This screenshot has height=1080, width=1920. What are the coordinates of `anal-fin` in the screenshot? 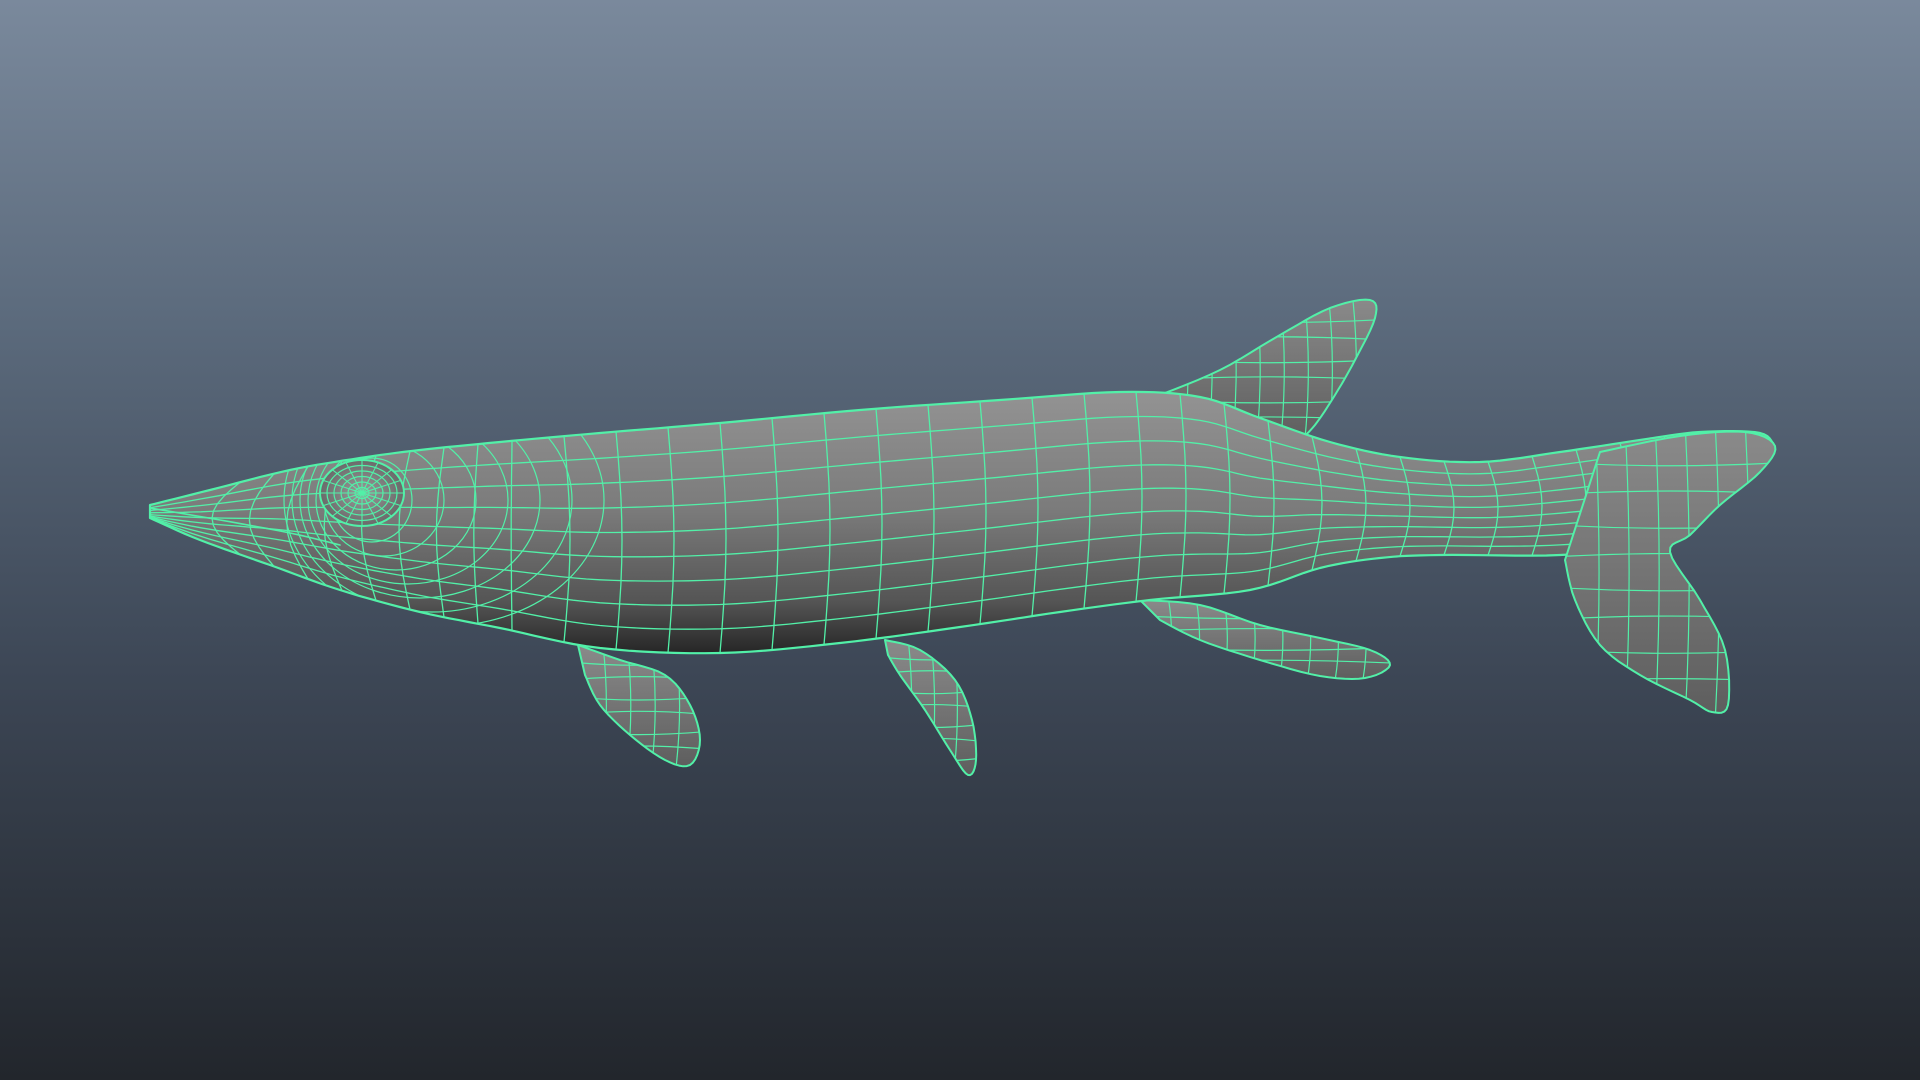 It's located at (1265, 639).